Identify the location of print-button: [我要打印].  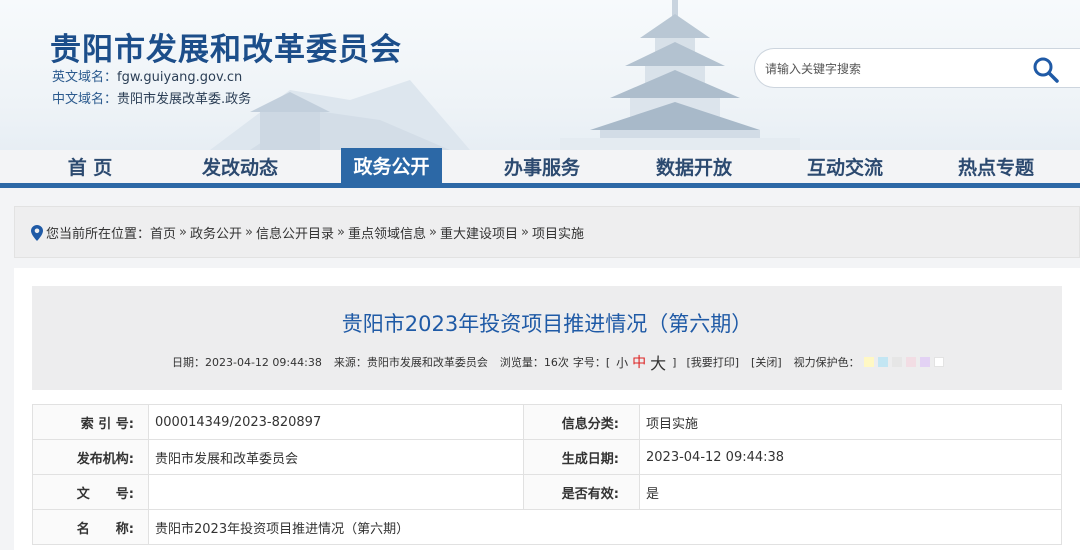
(712, 362).